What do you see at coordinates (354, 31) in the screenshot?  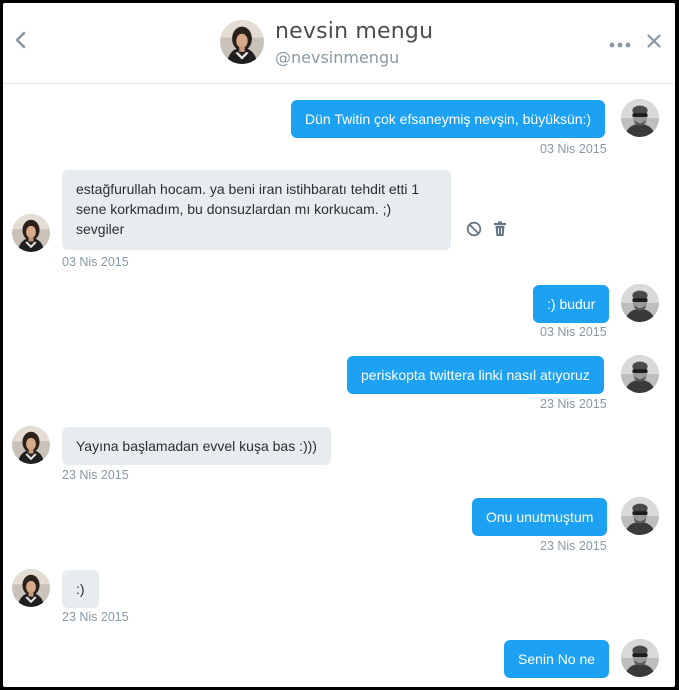 I see `contact-name: nevsin mengu` at bounding box center [354, 31].